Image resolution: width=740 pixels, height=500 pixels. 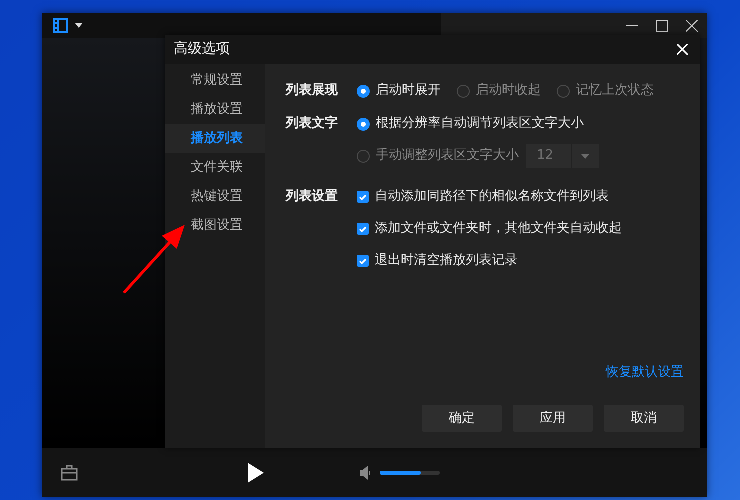 What do you see at coordinates (215, 109) in the screenshot?
I see `sidebar-item: 播放设置` at bounding box center [215, 109].